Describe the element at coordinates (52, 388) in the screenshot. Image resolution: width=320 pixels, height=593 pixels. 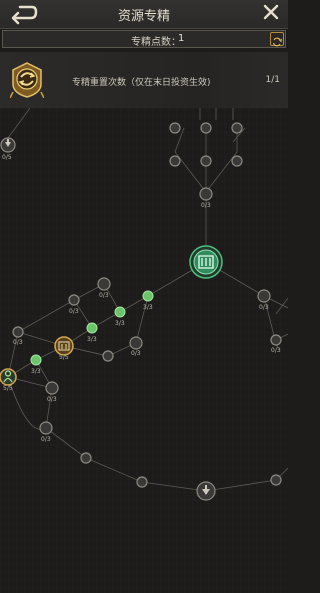
I see `node-e2` at that location.